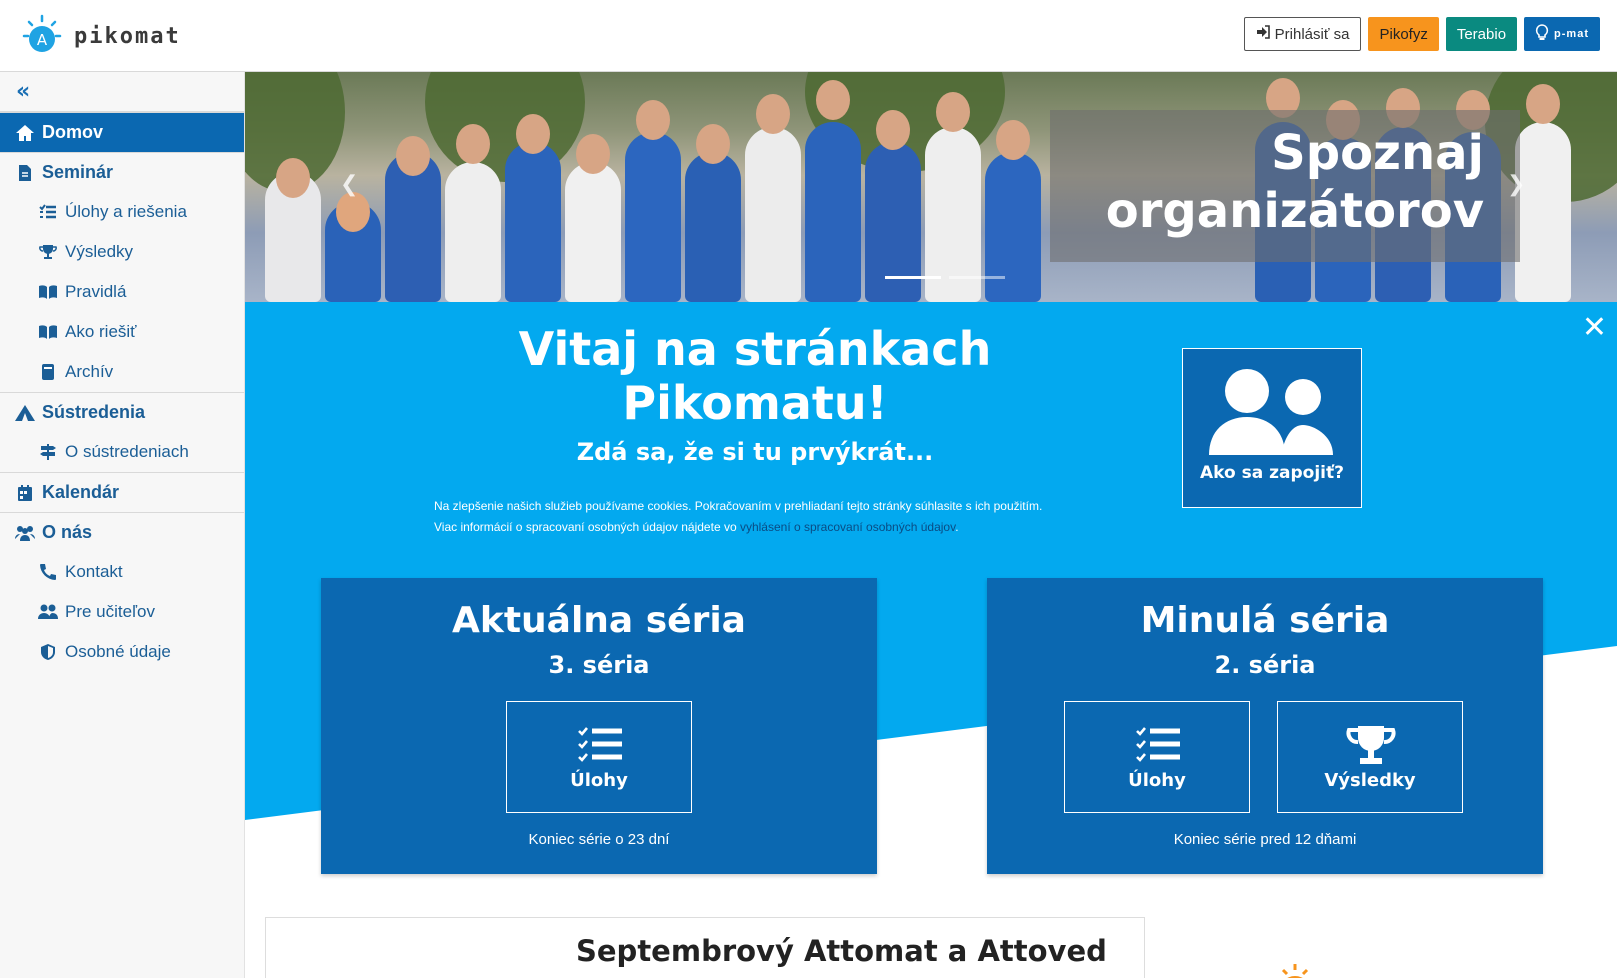 This screenshot has width=1617, height=978. What do you see at coordinates (96, 291) in the screenshot?
I see `sidebar-item-label: Pravidlá` at bounding box center [96, 291].